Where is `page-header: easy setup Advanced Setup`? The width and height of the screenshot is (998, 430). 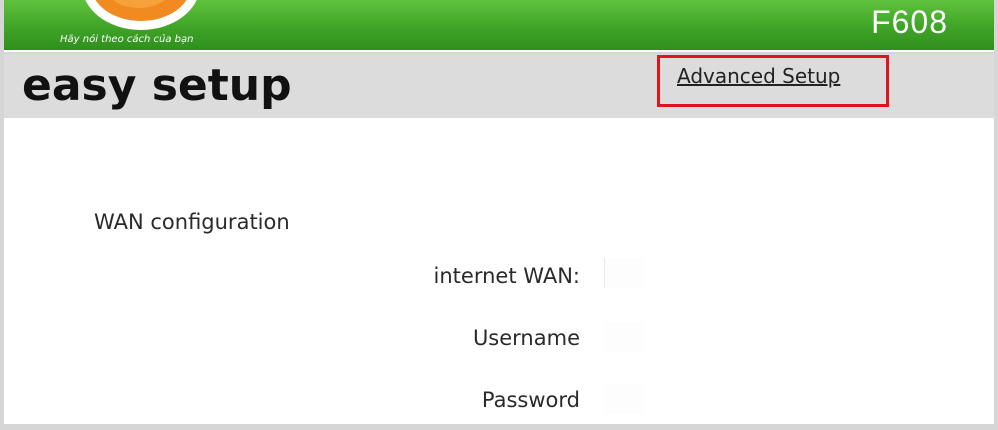 page-header: easy setup Advanced Setup is located at coordinates (499, 86).